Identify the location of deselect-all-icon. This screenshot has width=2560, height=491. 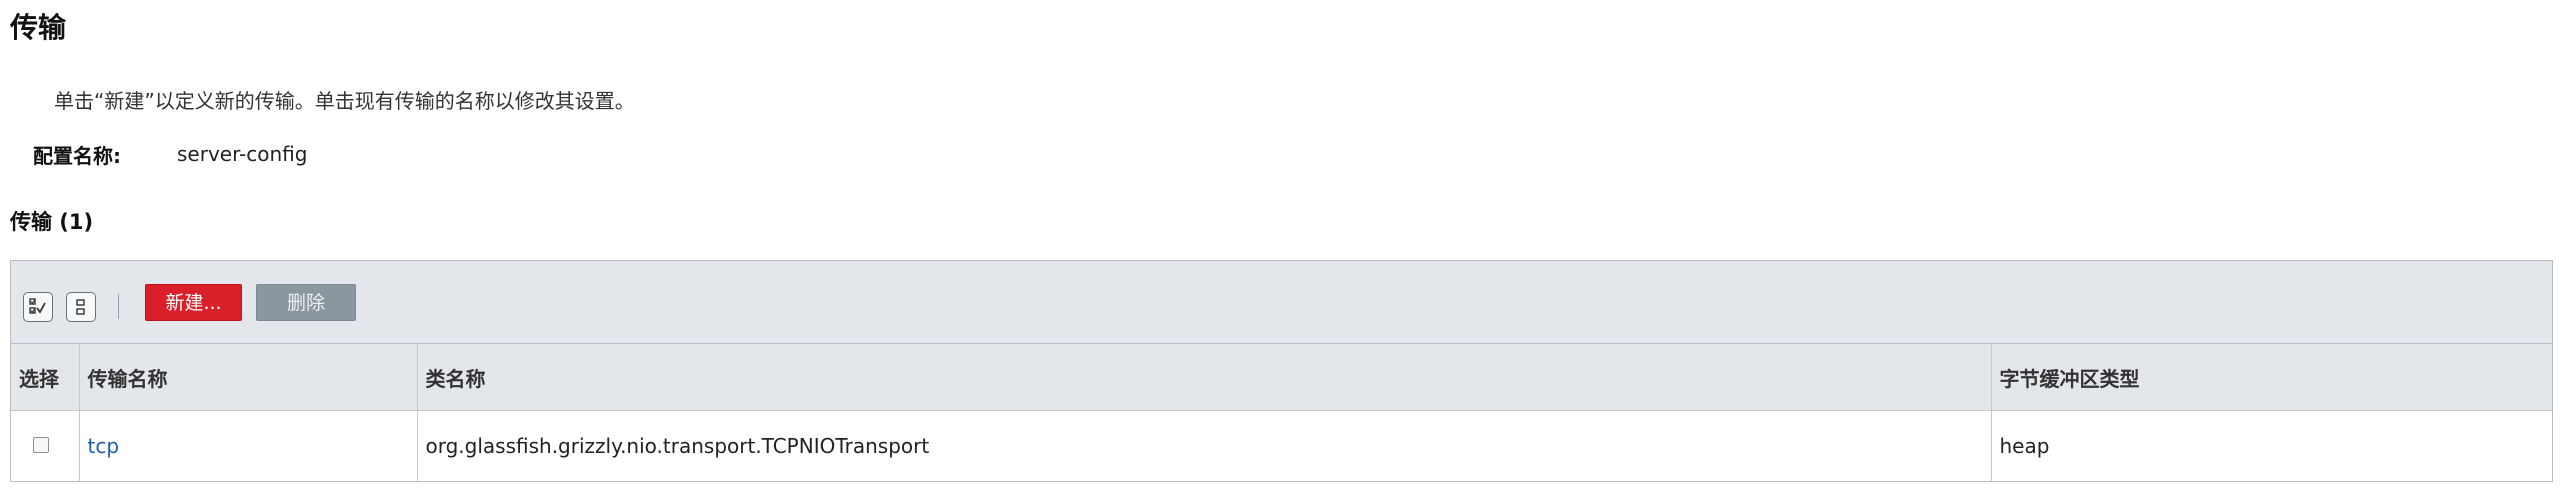
(80, 307).